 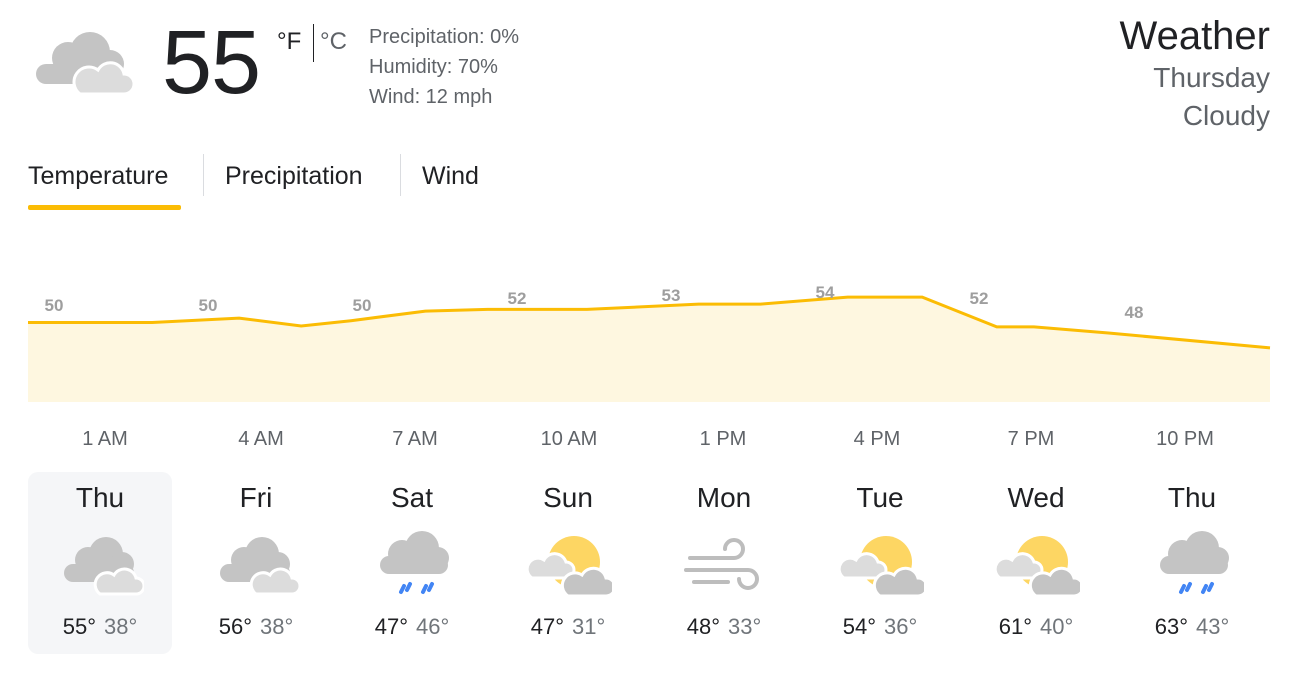 I want to click on high-temp: 48°, so click(x=703, y=626).